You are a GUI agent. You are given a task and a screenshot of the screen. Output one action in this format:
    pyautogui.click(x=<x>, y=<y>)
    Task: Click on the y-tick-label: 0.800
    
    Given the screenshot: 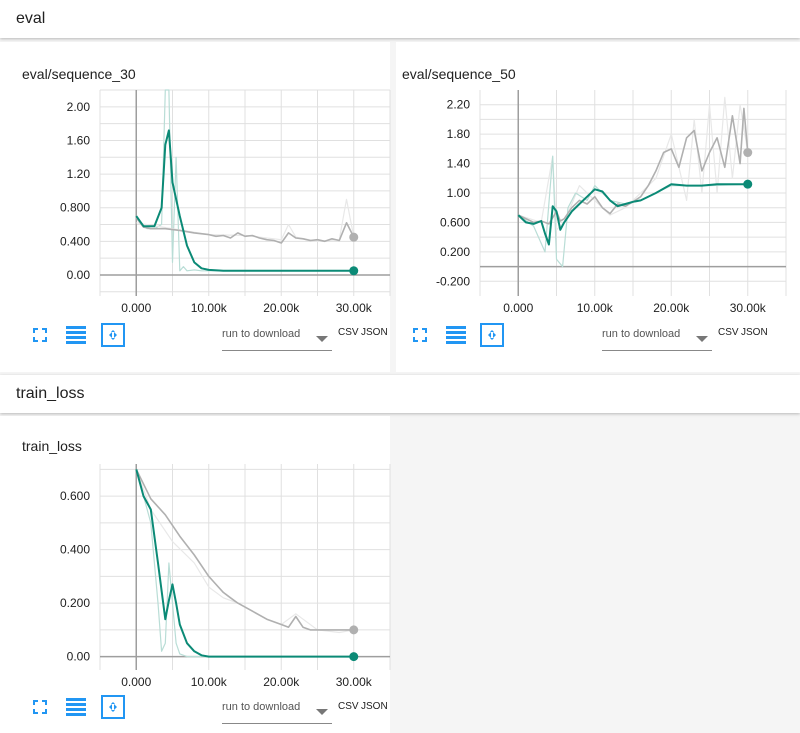 What is the action you would take?
    pyautogui.click(x=75, y=208)
    